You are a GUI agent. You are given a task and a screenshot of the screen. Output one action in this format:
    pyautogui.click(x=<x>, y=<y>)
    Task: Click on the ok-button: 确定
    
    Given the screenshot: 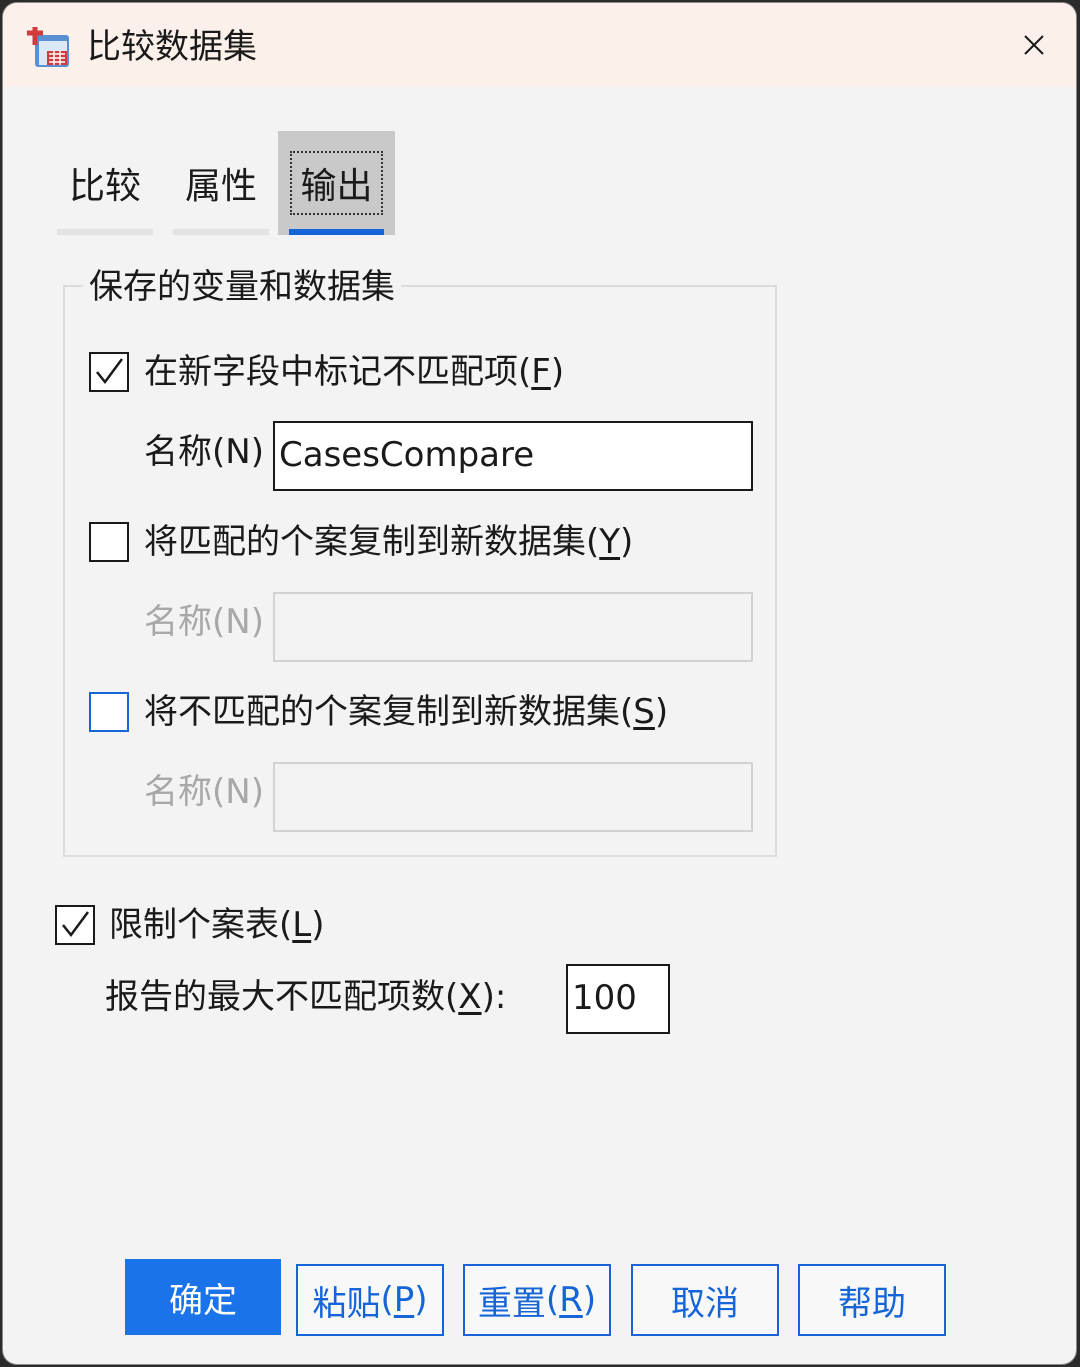 What is the action you would take?
    pyautogui.click(x=203, y=1297)
    